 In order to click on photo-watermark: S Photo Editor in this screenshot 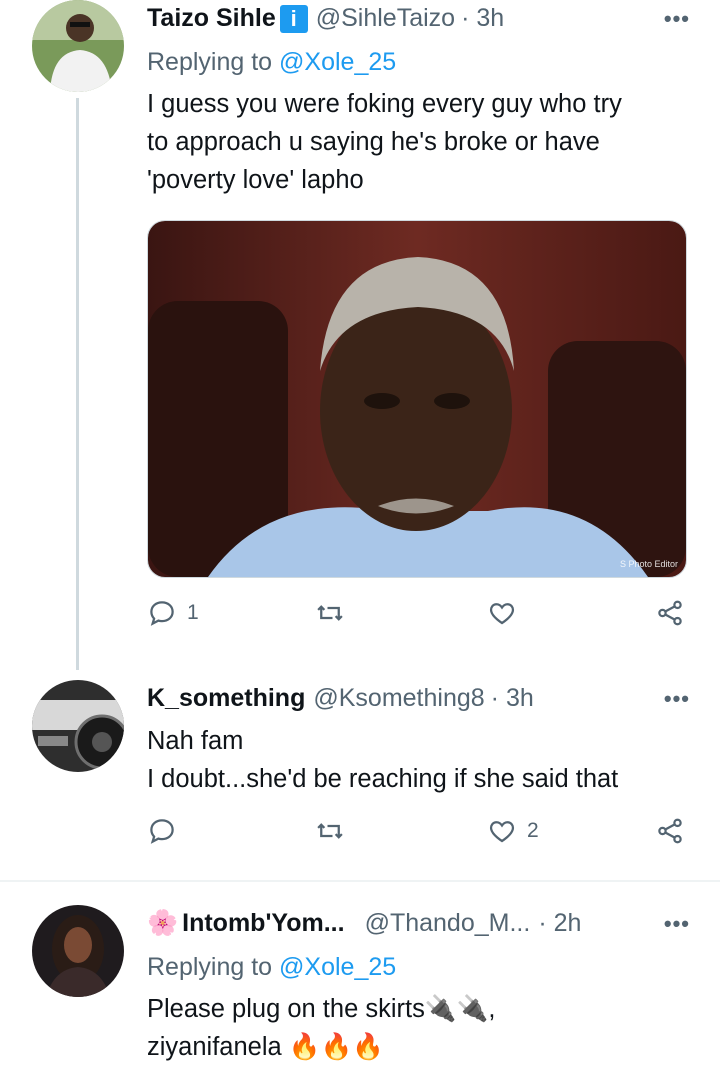, I will do `click(648, 564)`.